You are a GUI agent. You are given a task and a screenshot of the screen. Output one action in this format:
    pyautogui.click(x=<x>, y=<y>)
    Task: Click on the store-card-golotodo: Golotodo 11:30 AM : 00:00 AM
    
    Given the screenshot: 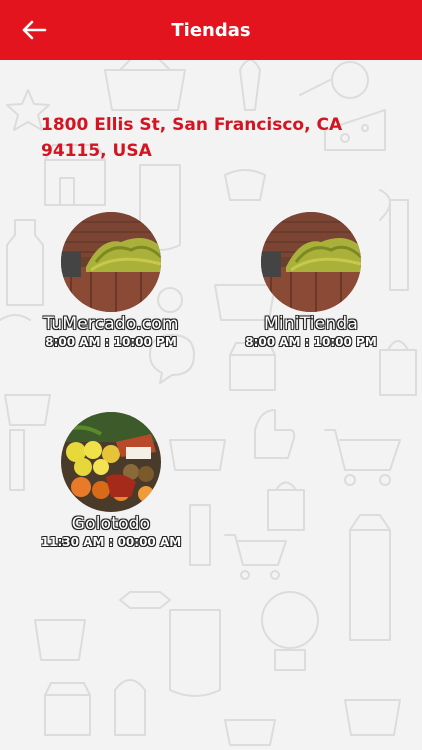 What is the action you would take?
    pyautogui.click(x=111, y=480)
    